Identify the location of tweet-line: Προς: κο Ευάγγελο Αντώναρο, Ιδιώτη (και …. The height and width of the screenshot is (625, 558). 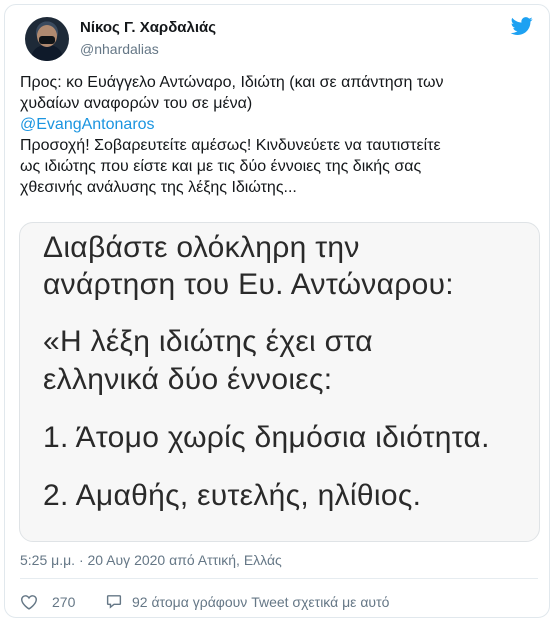
(232, 82).